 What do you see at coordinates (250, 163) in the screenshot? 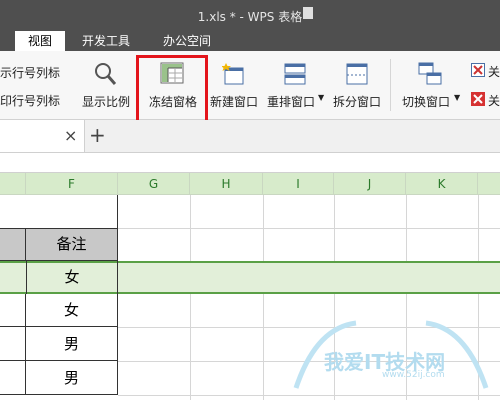
I see `formula-bar` at bounding box center [250, 163].